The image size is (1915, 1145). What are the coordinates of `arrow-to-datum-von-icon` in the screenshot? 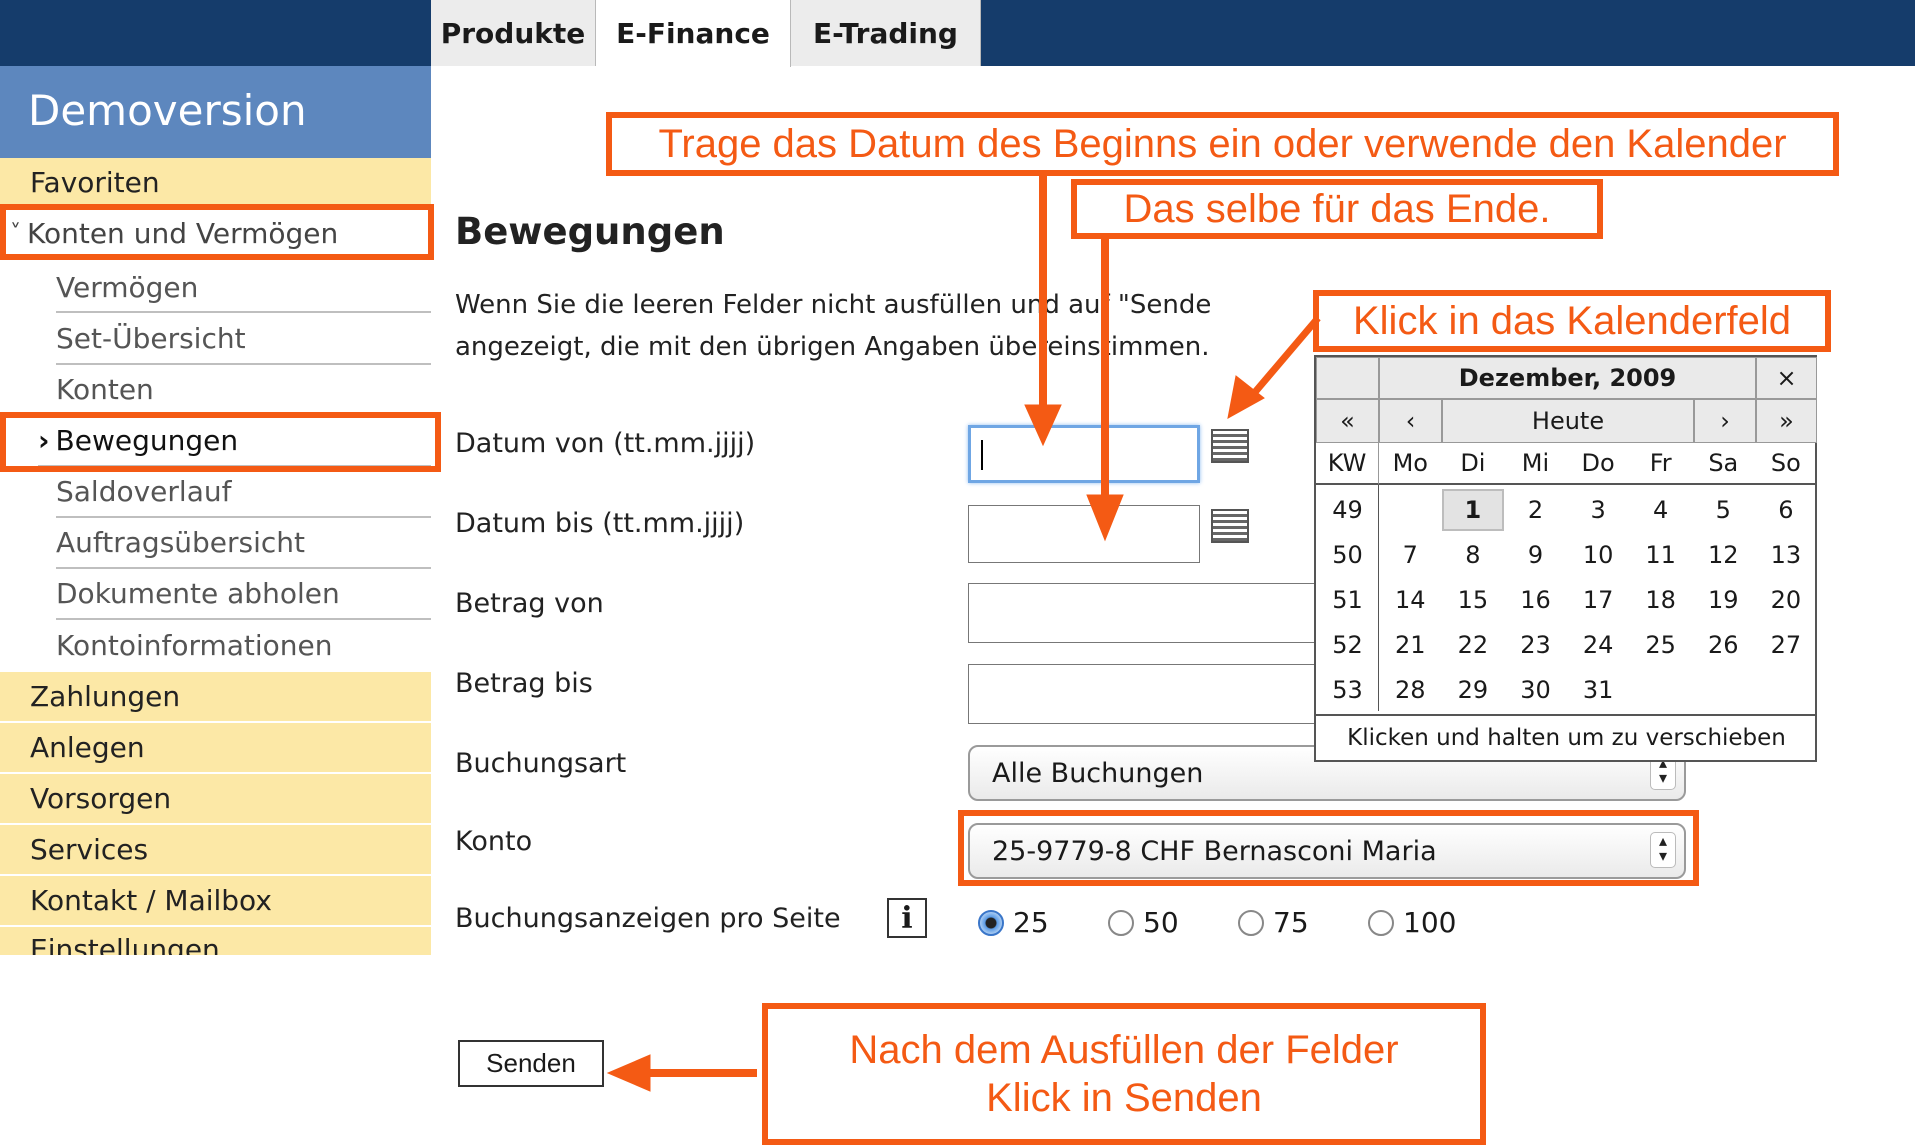 It's located at (1043, 425).